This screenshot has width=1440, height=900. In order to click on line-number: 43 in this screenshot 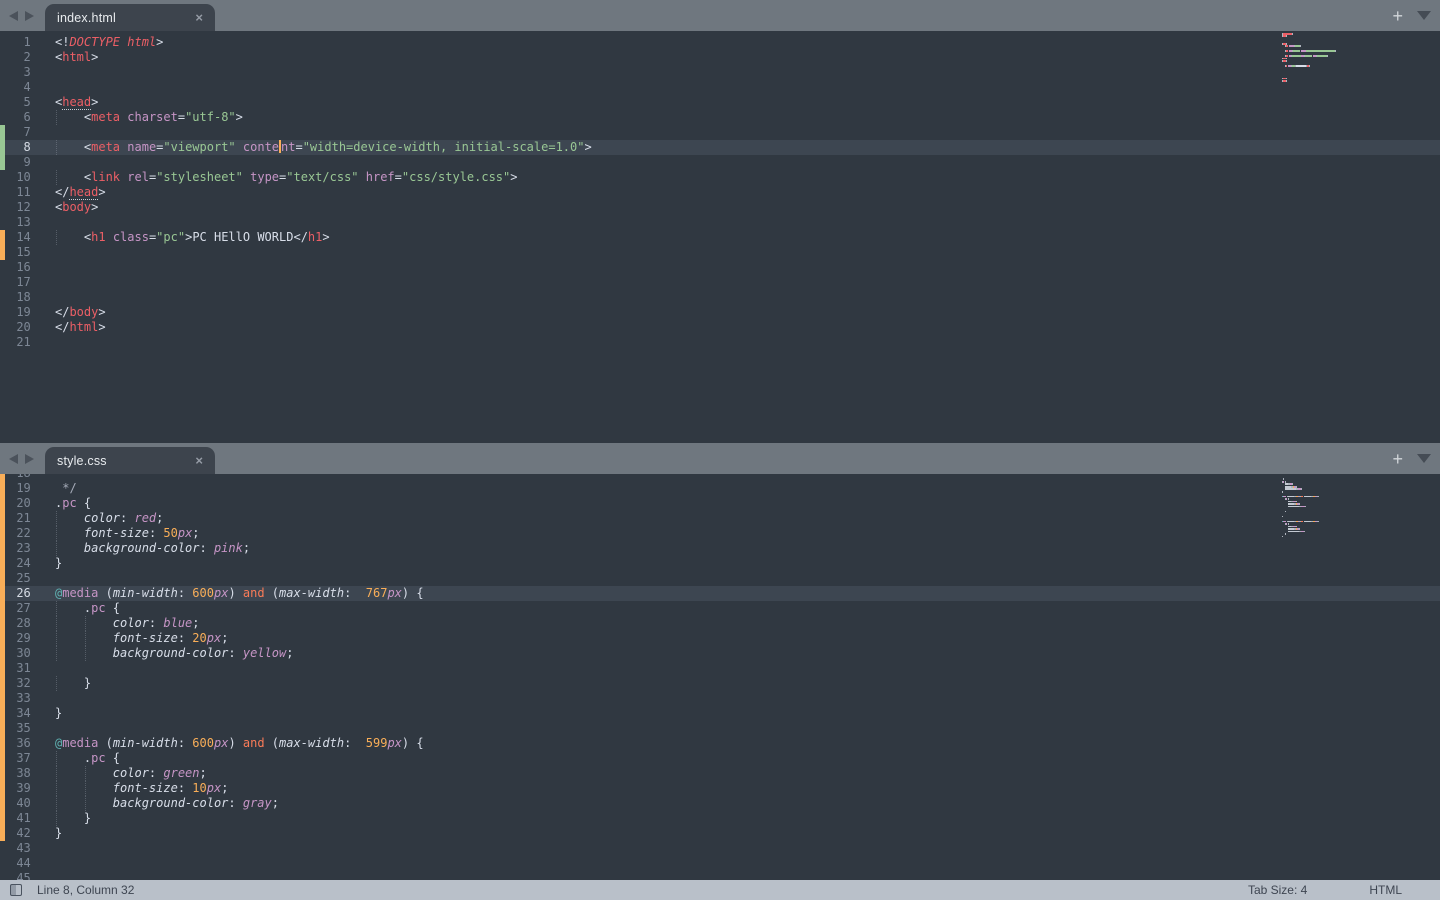, I will do `click(19, 848)`.